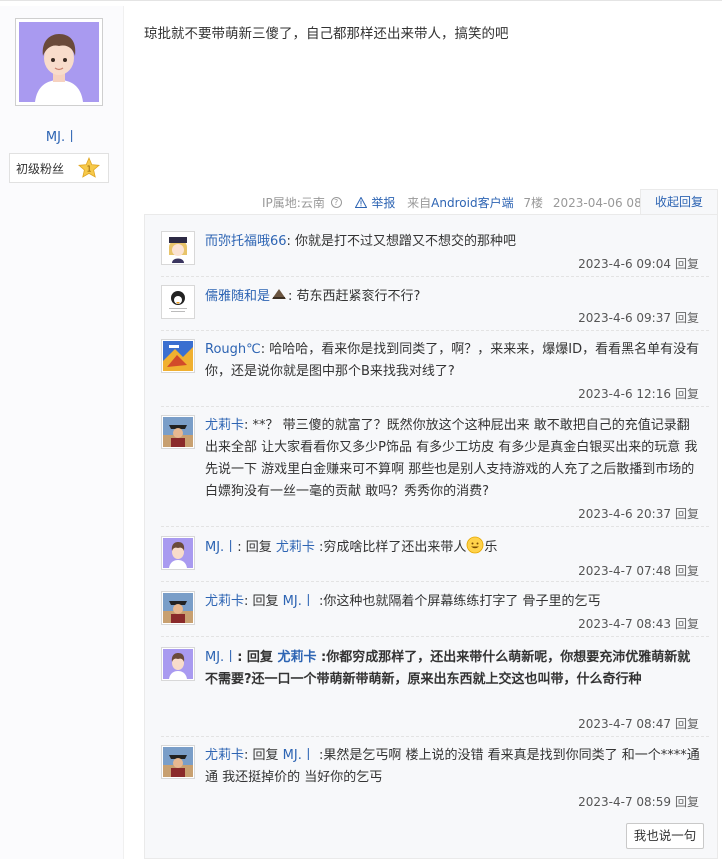 This screenshot has height=859, width=722. Describe the element at coordinates (401, 241) in the screenshot. I see `reply-text: : 你就是打不过又想蹭又不想交的那种吧` at that location.